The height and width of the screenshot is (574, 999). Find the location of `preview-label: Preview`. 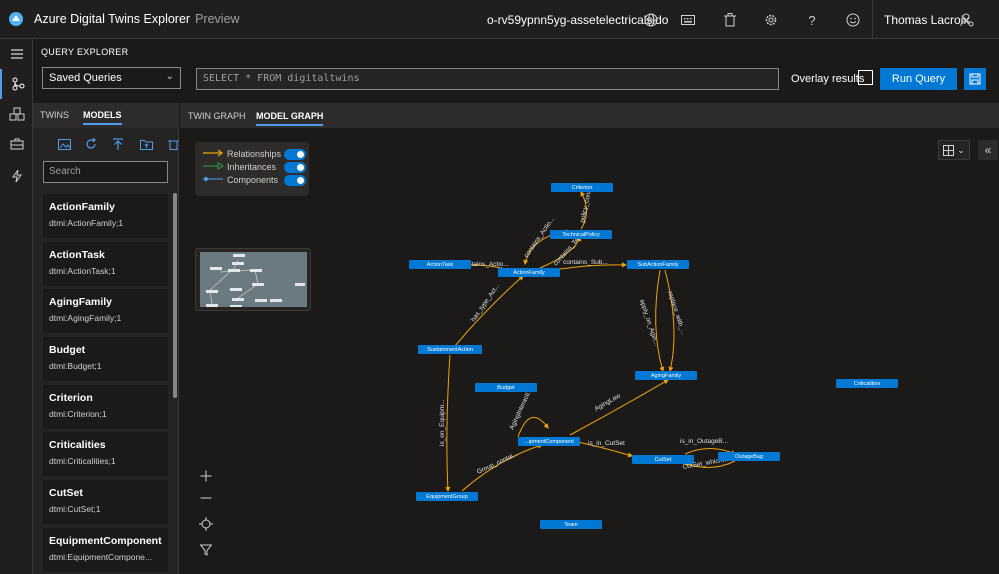

preview-label: Preview is located at coordinates (217, 19).